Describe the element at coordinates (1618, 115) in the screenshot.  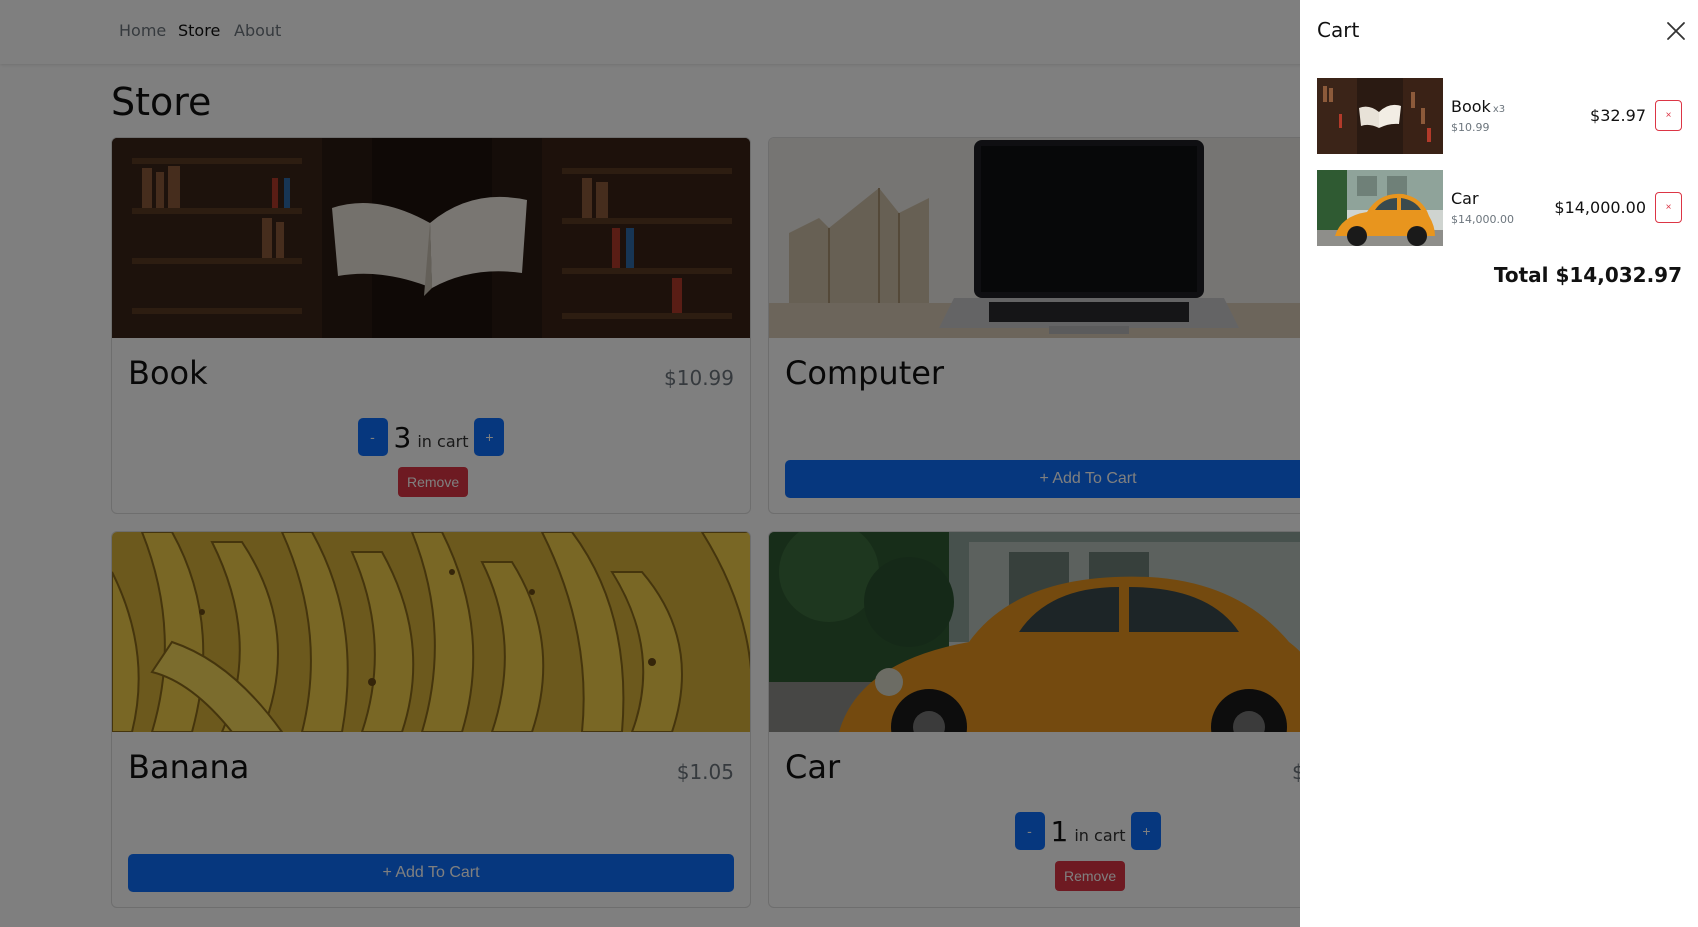
I see `cart-item-total: $32.97` at that location.